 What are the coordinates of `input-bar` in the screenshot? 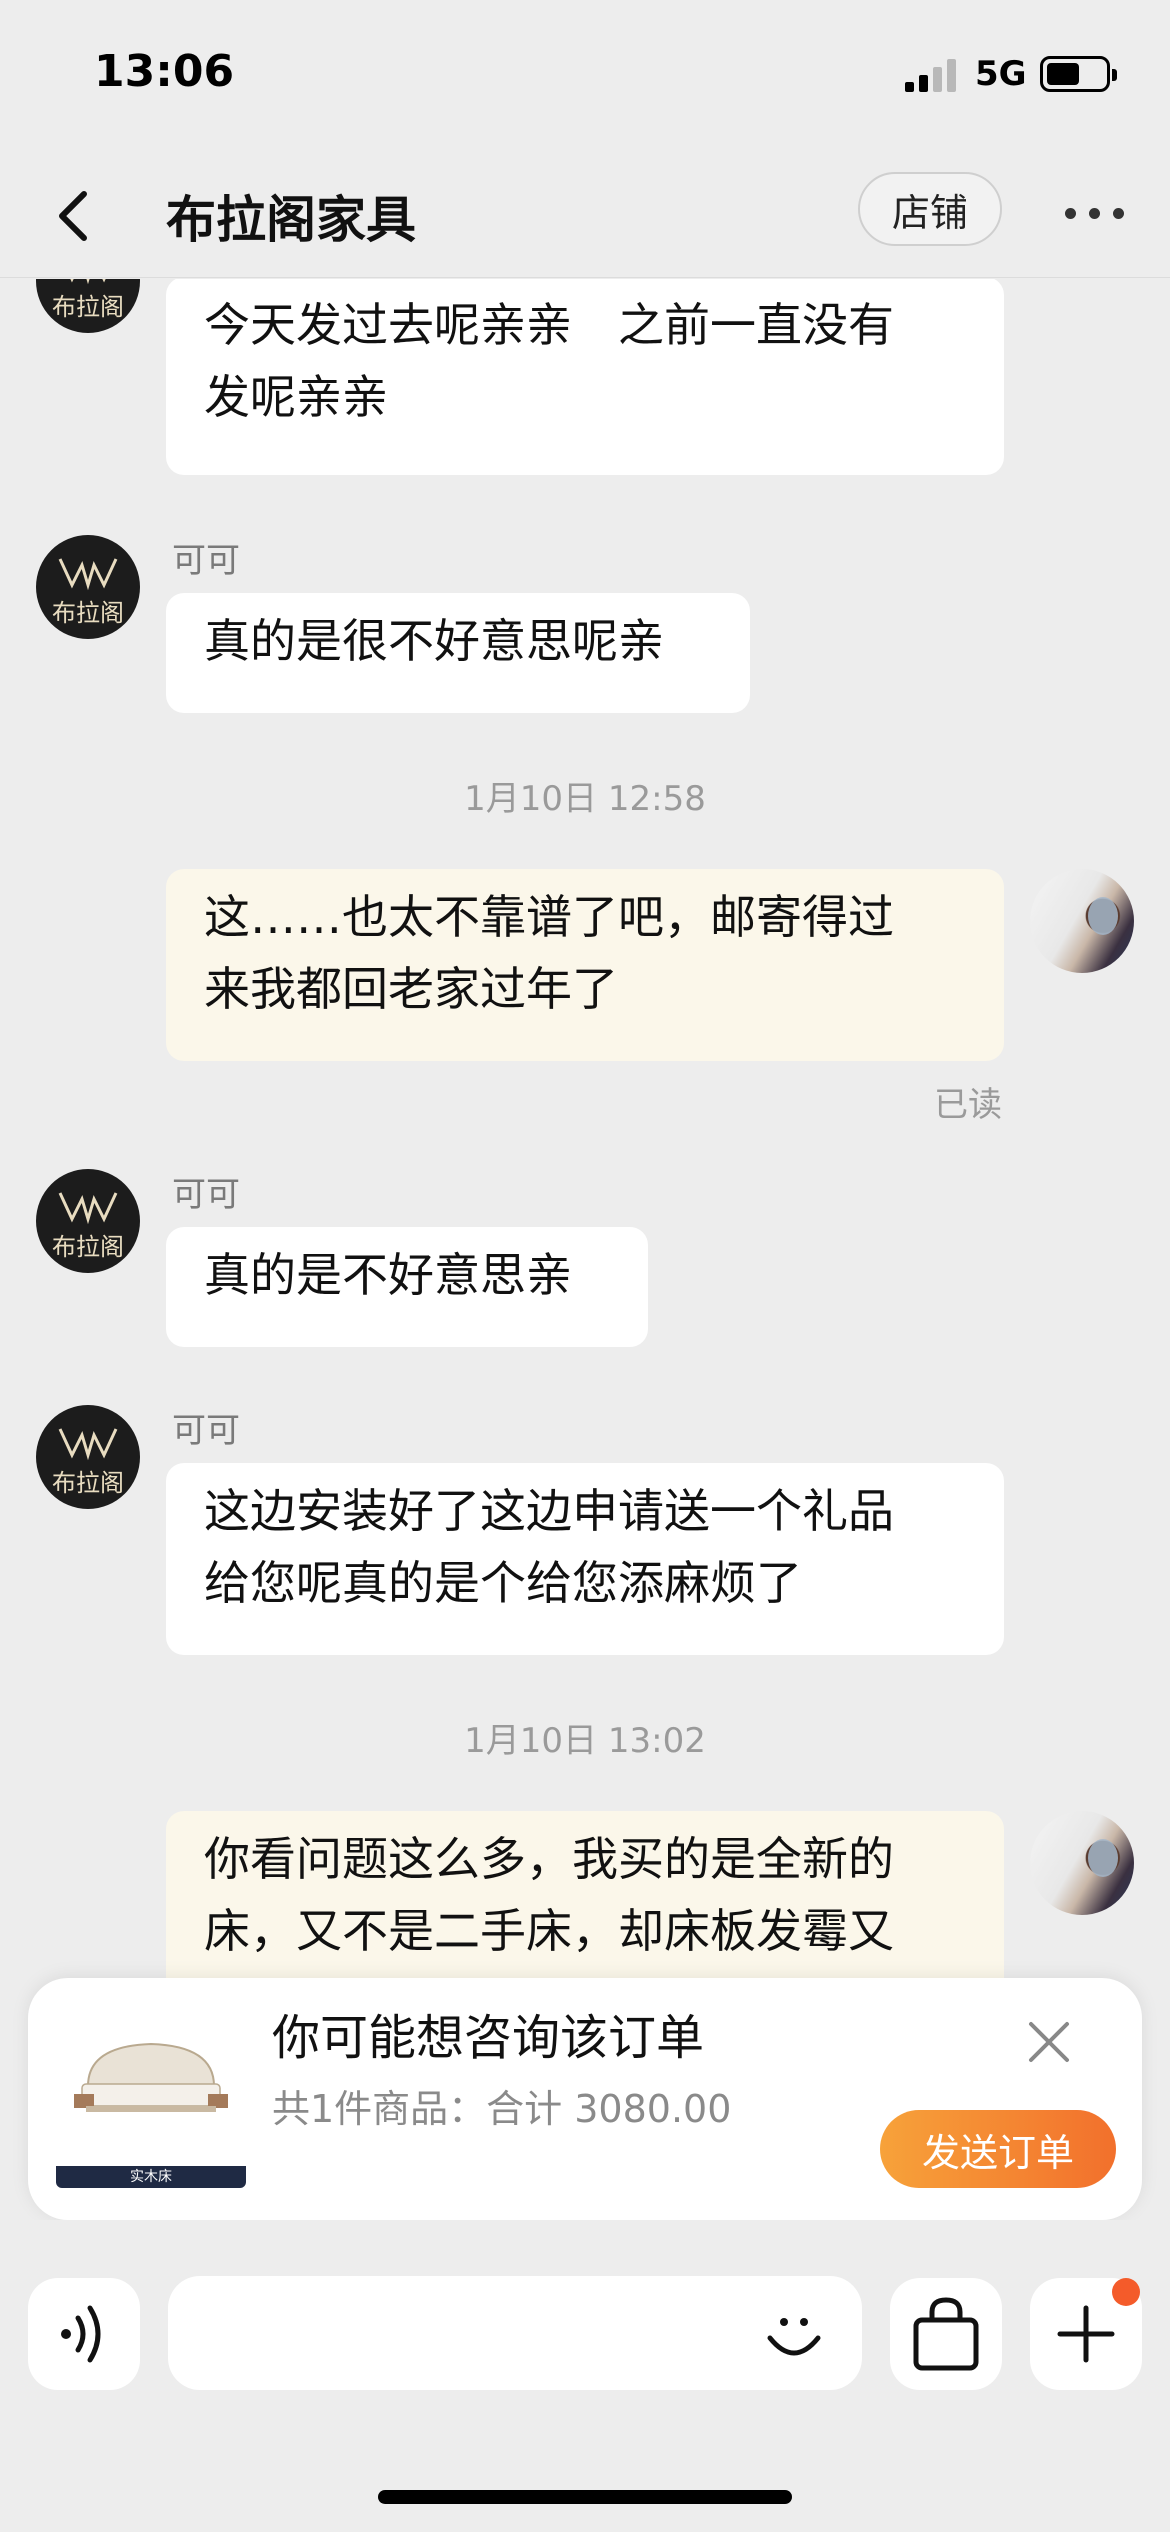 It's located at (585, 2376).